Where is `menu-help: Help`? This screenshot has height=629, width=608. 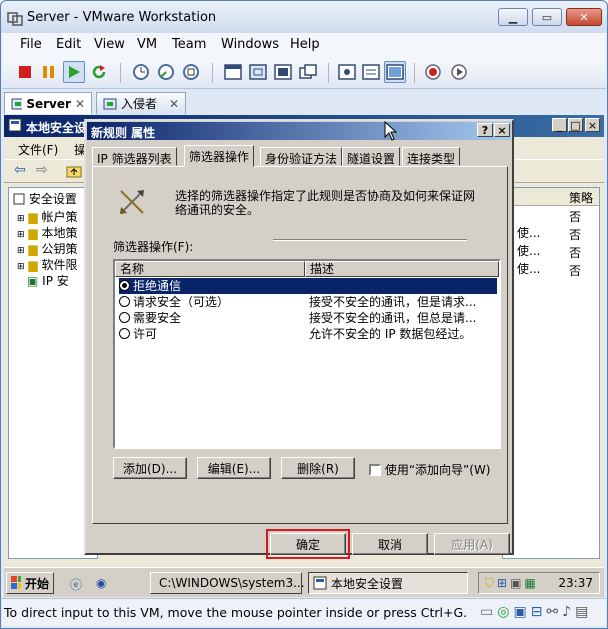 menu-help: Help is located at coordinates (305, 44).